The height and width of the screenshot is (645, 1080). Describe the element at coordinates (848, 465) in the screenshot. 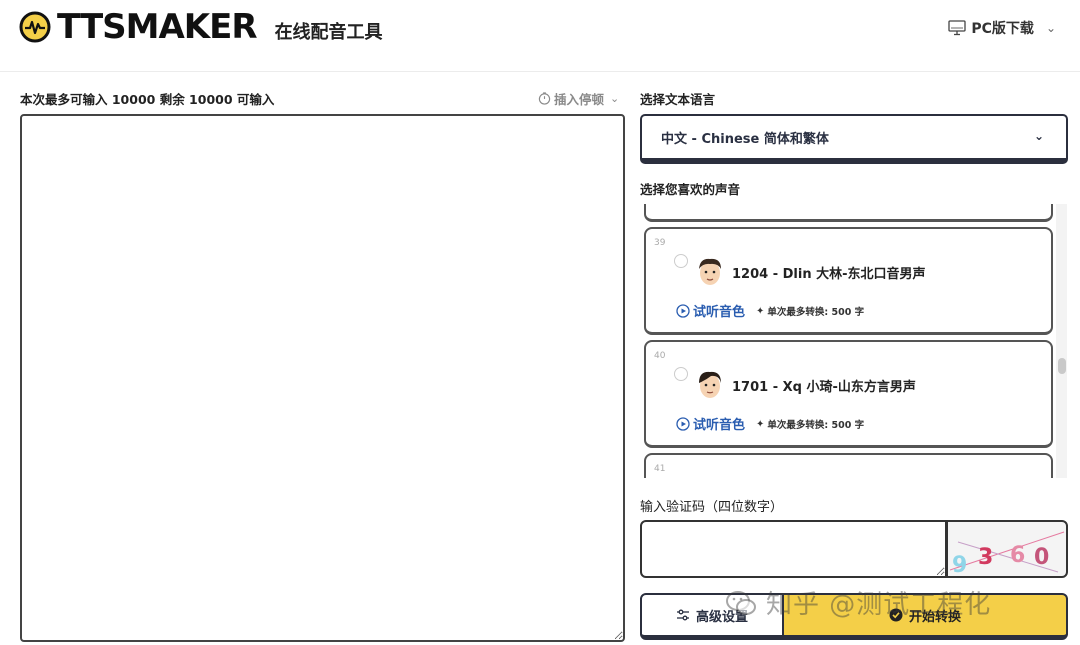

I see `voice-card: 41` at that location.